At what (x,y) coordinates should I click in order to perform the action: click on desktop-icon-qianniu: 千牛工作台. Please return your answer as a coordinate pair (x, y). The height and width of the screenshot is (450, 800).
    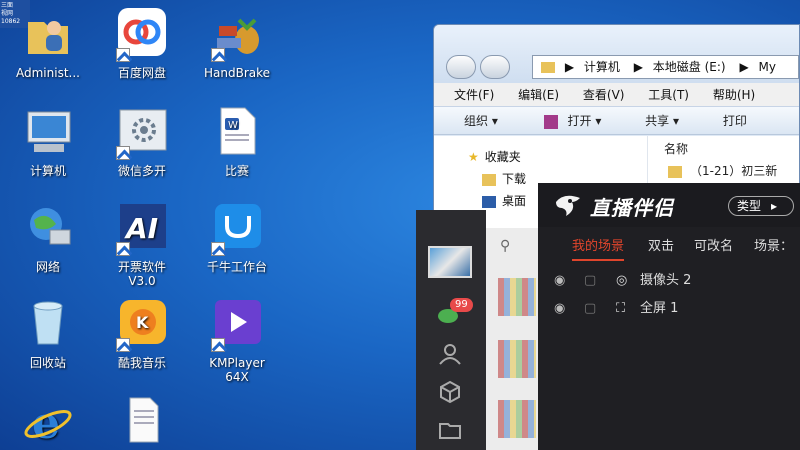
    Looking at the image, I should click on (237, 237).